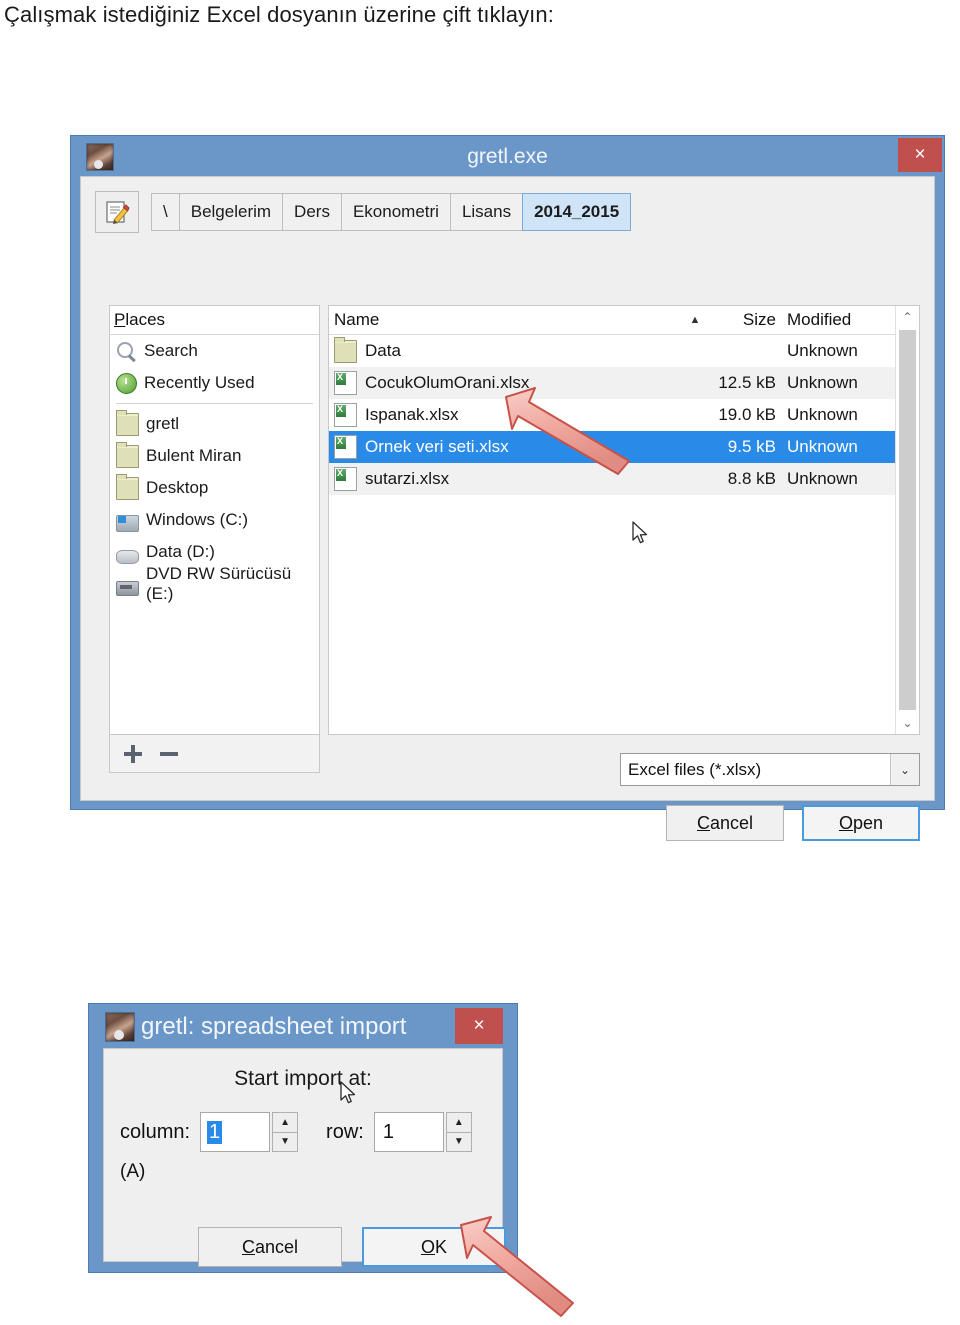  I want to click on place-item-bulent-miran: Bulent Miran, so click(214, 456).